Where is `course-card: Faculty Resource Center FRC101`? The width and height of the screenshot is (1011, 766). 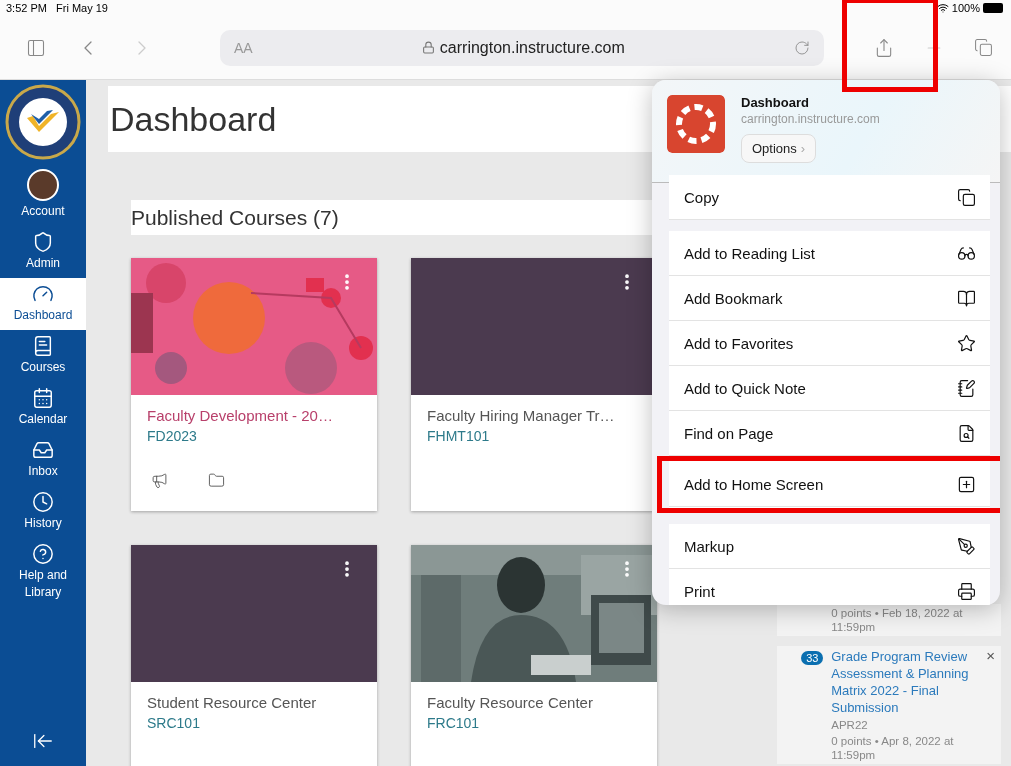
course-card: Faculty Resource Center FRC101 is located at coordinates (534, 655).